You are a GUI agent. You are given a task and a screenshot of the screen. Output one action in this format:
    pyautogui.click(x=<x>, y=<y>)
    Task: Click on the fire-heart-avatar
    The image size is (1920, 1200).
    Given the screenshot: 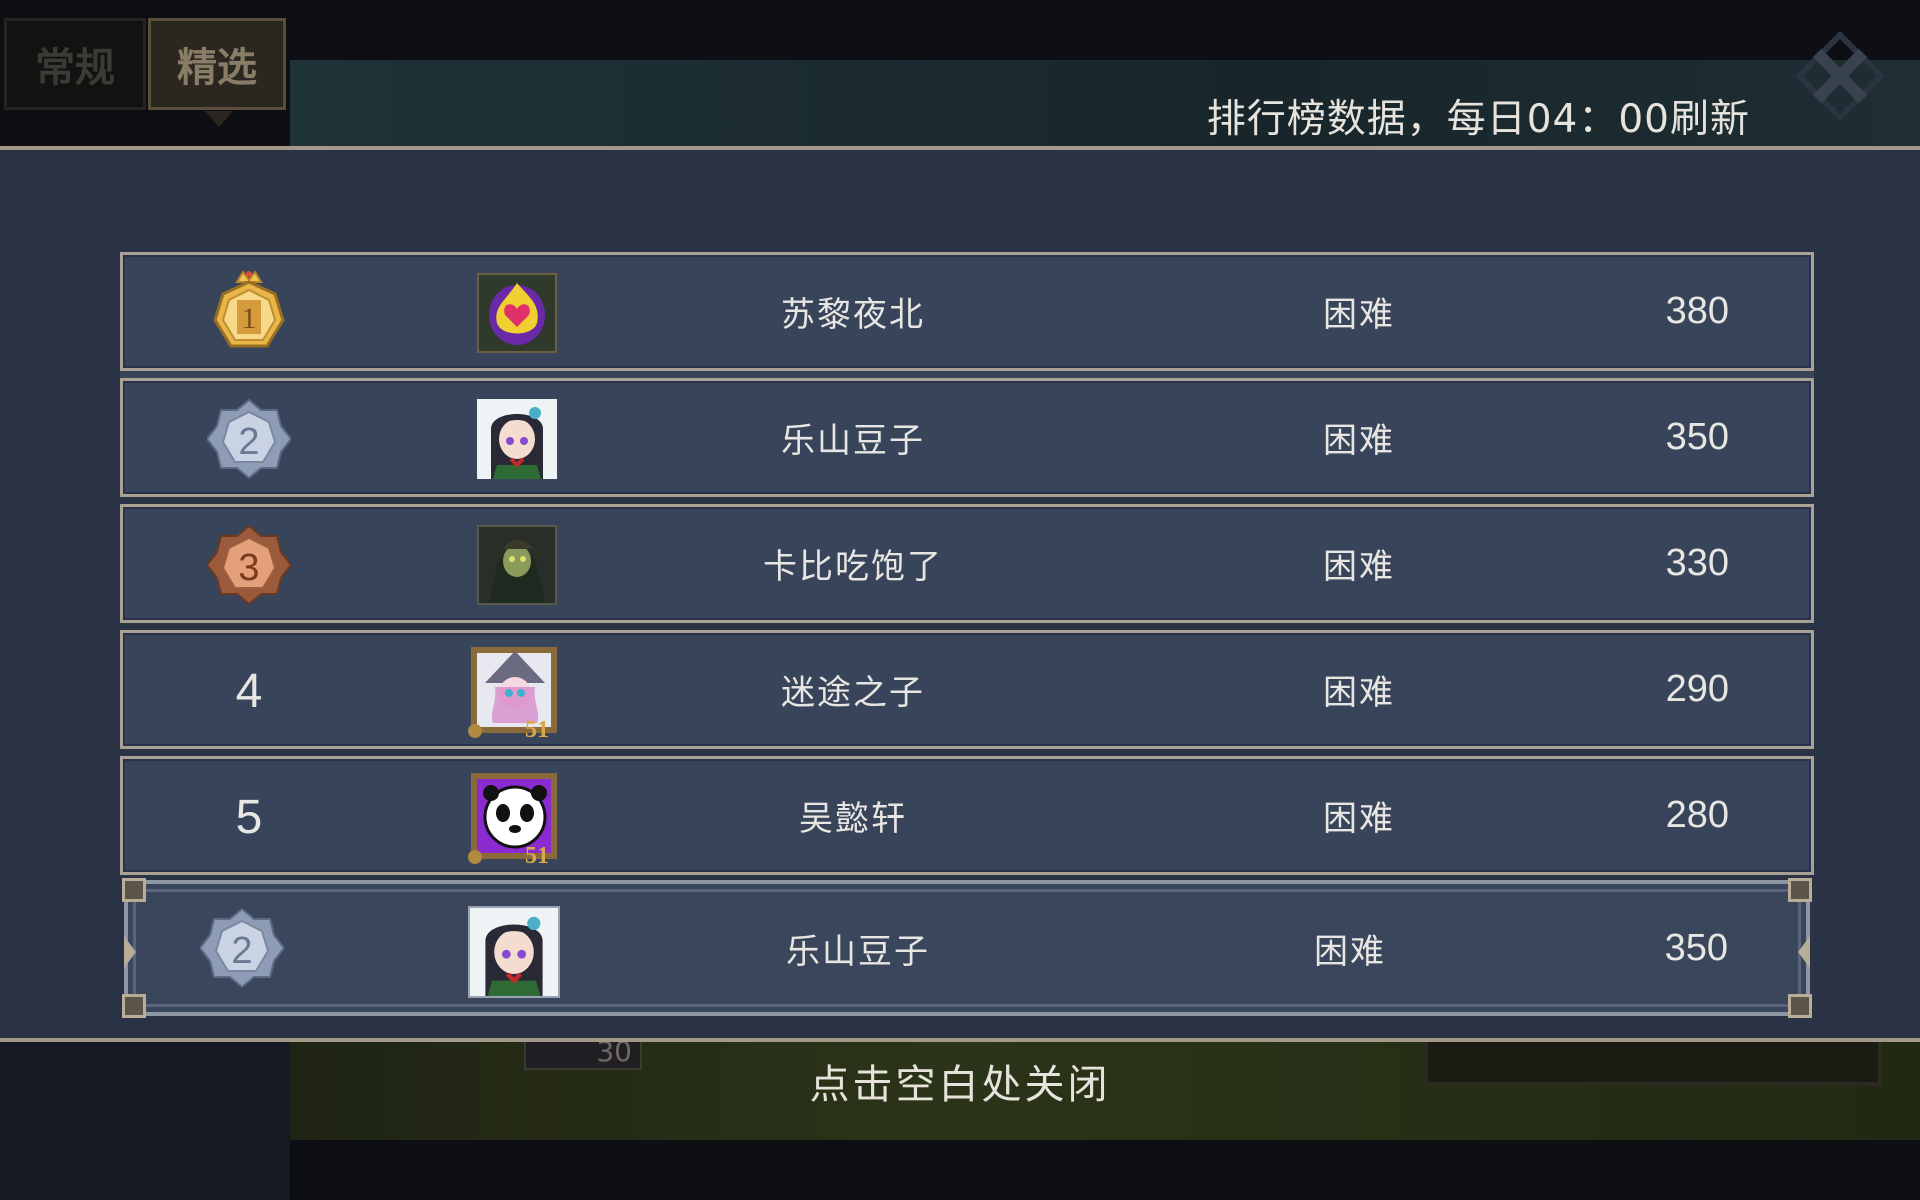 What is the action you would take?
    pyautogui.click(x=517, y=313)
    